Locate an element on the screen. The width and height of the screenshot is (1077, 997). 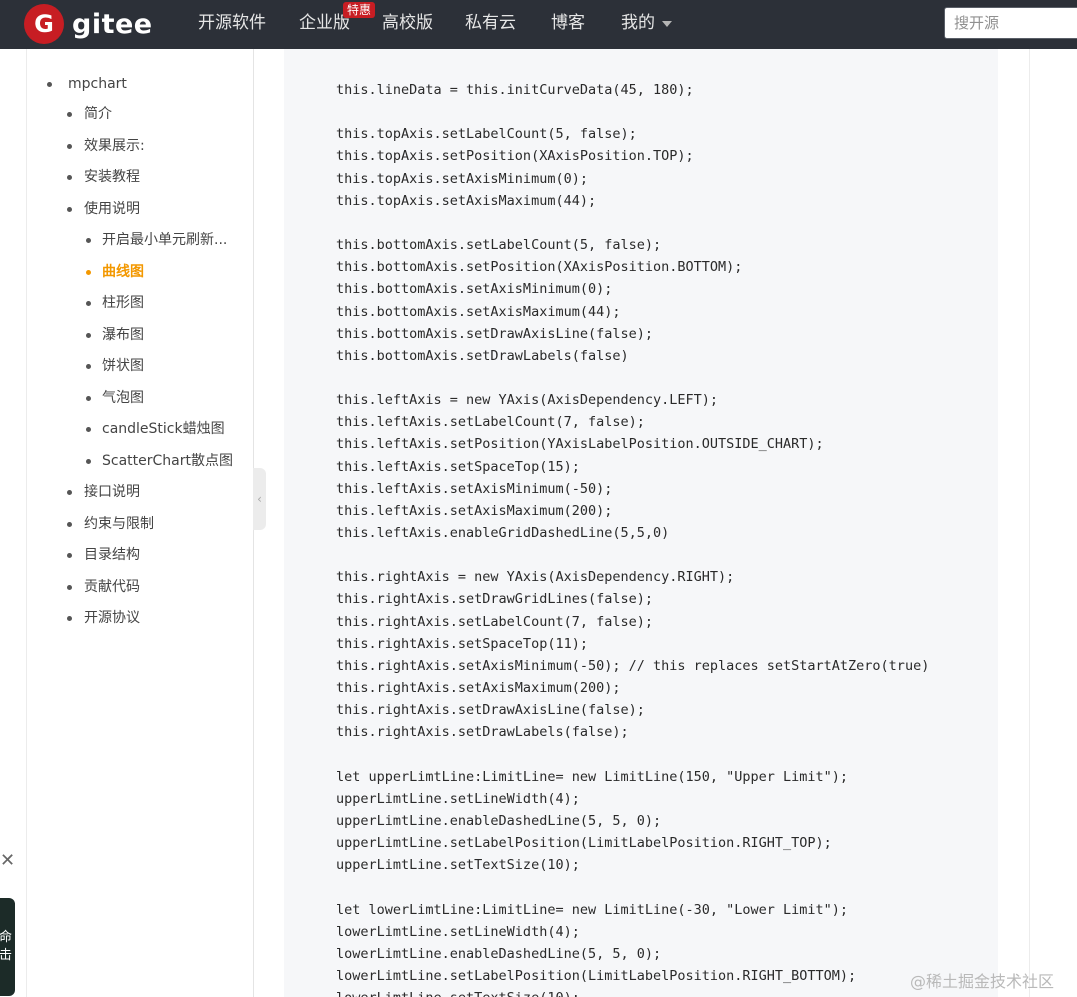
code-line: lowerLimtLine.enableDashedLine(5, 5, 0); is located at coordinates (499, 953).